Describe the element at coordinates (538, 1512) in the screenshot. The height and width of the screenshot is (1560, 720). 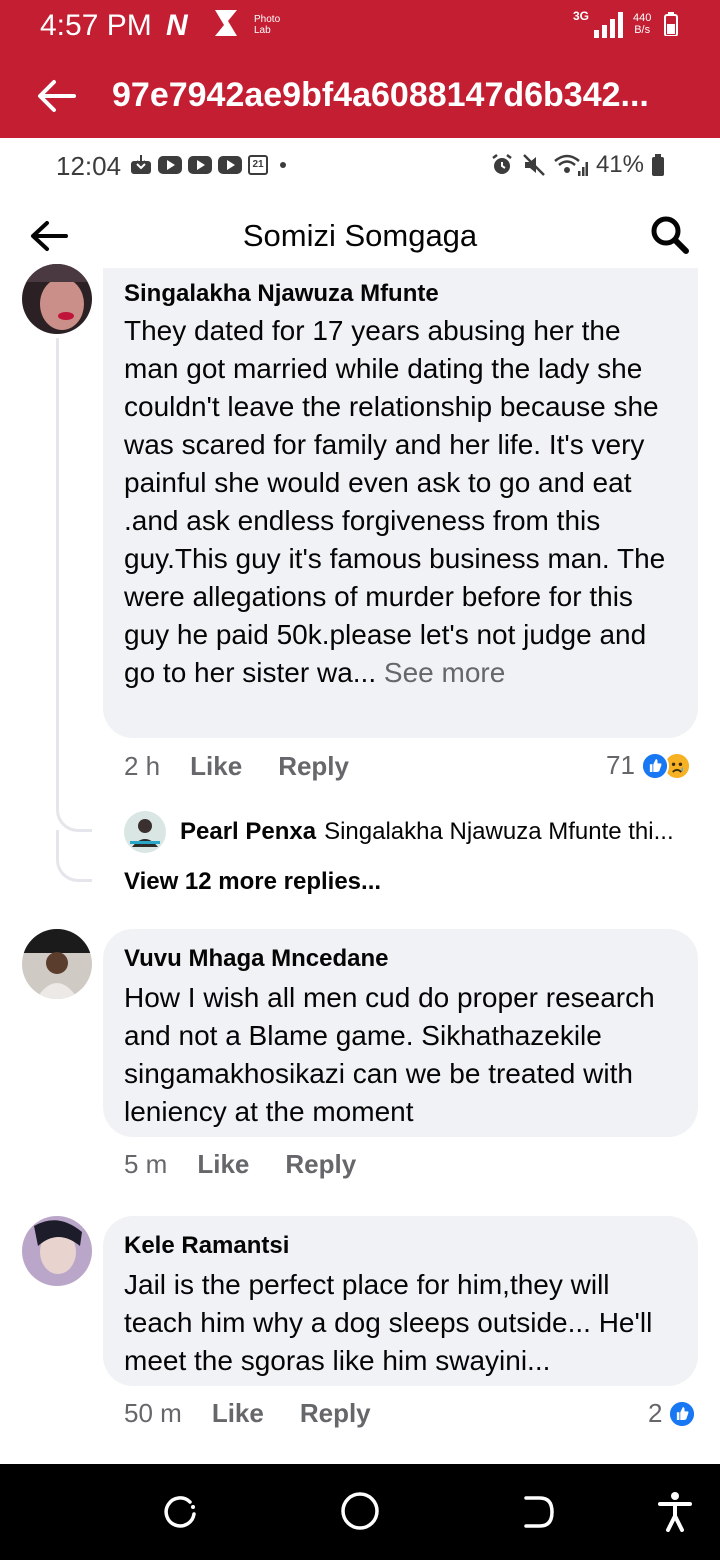
I see `back-gesture-icon` at that location.